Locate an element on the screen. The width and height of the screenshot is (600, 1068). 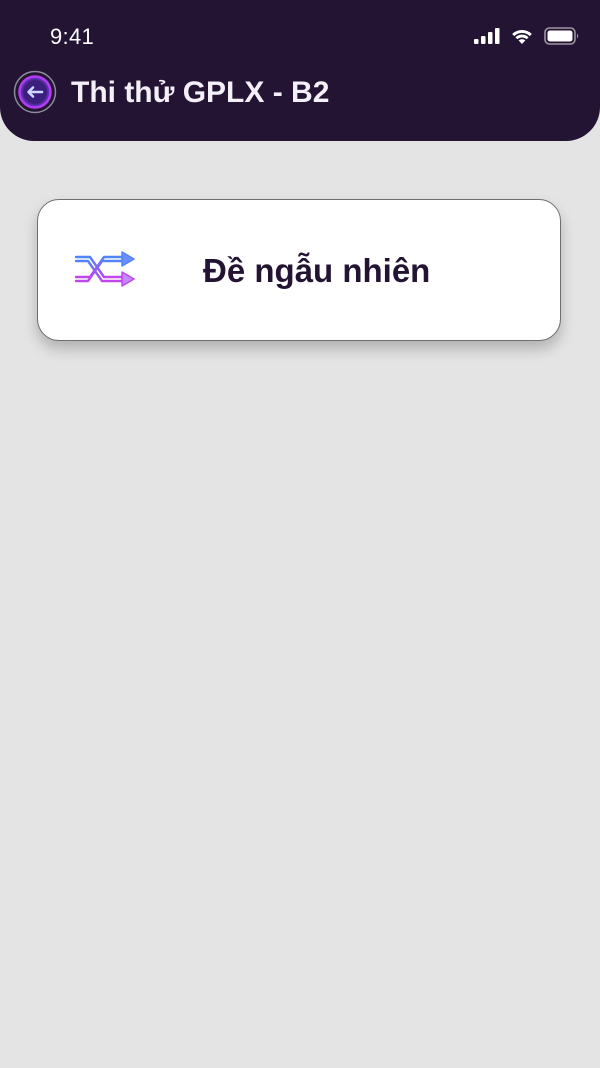
battery-icon is located at coordinates (561, 36).